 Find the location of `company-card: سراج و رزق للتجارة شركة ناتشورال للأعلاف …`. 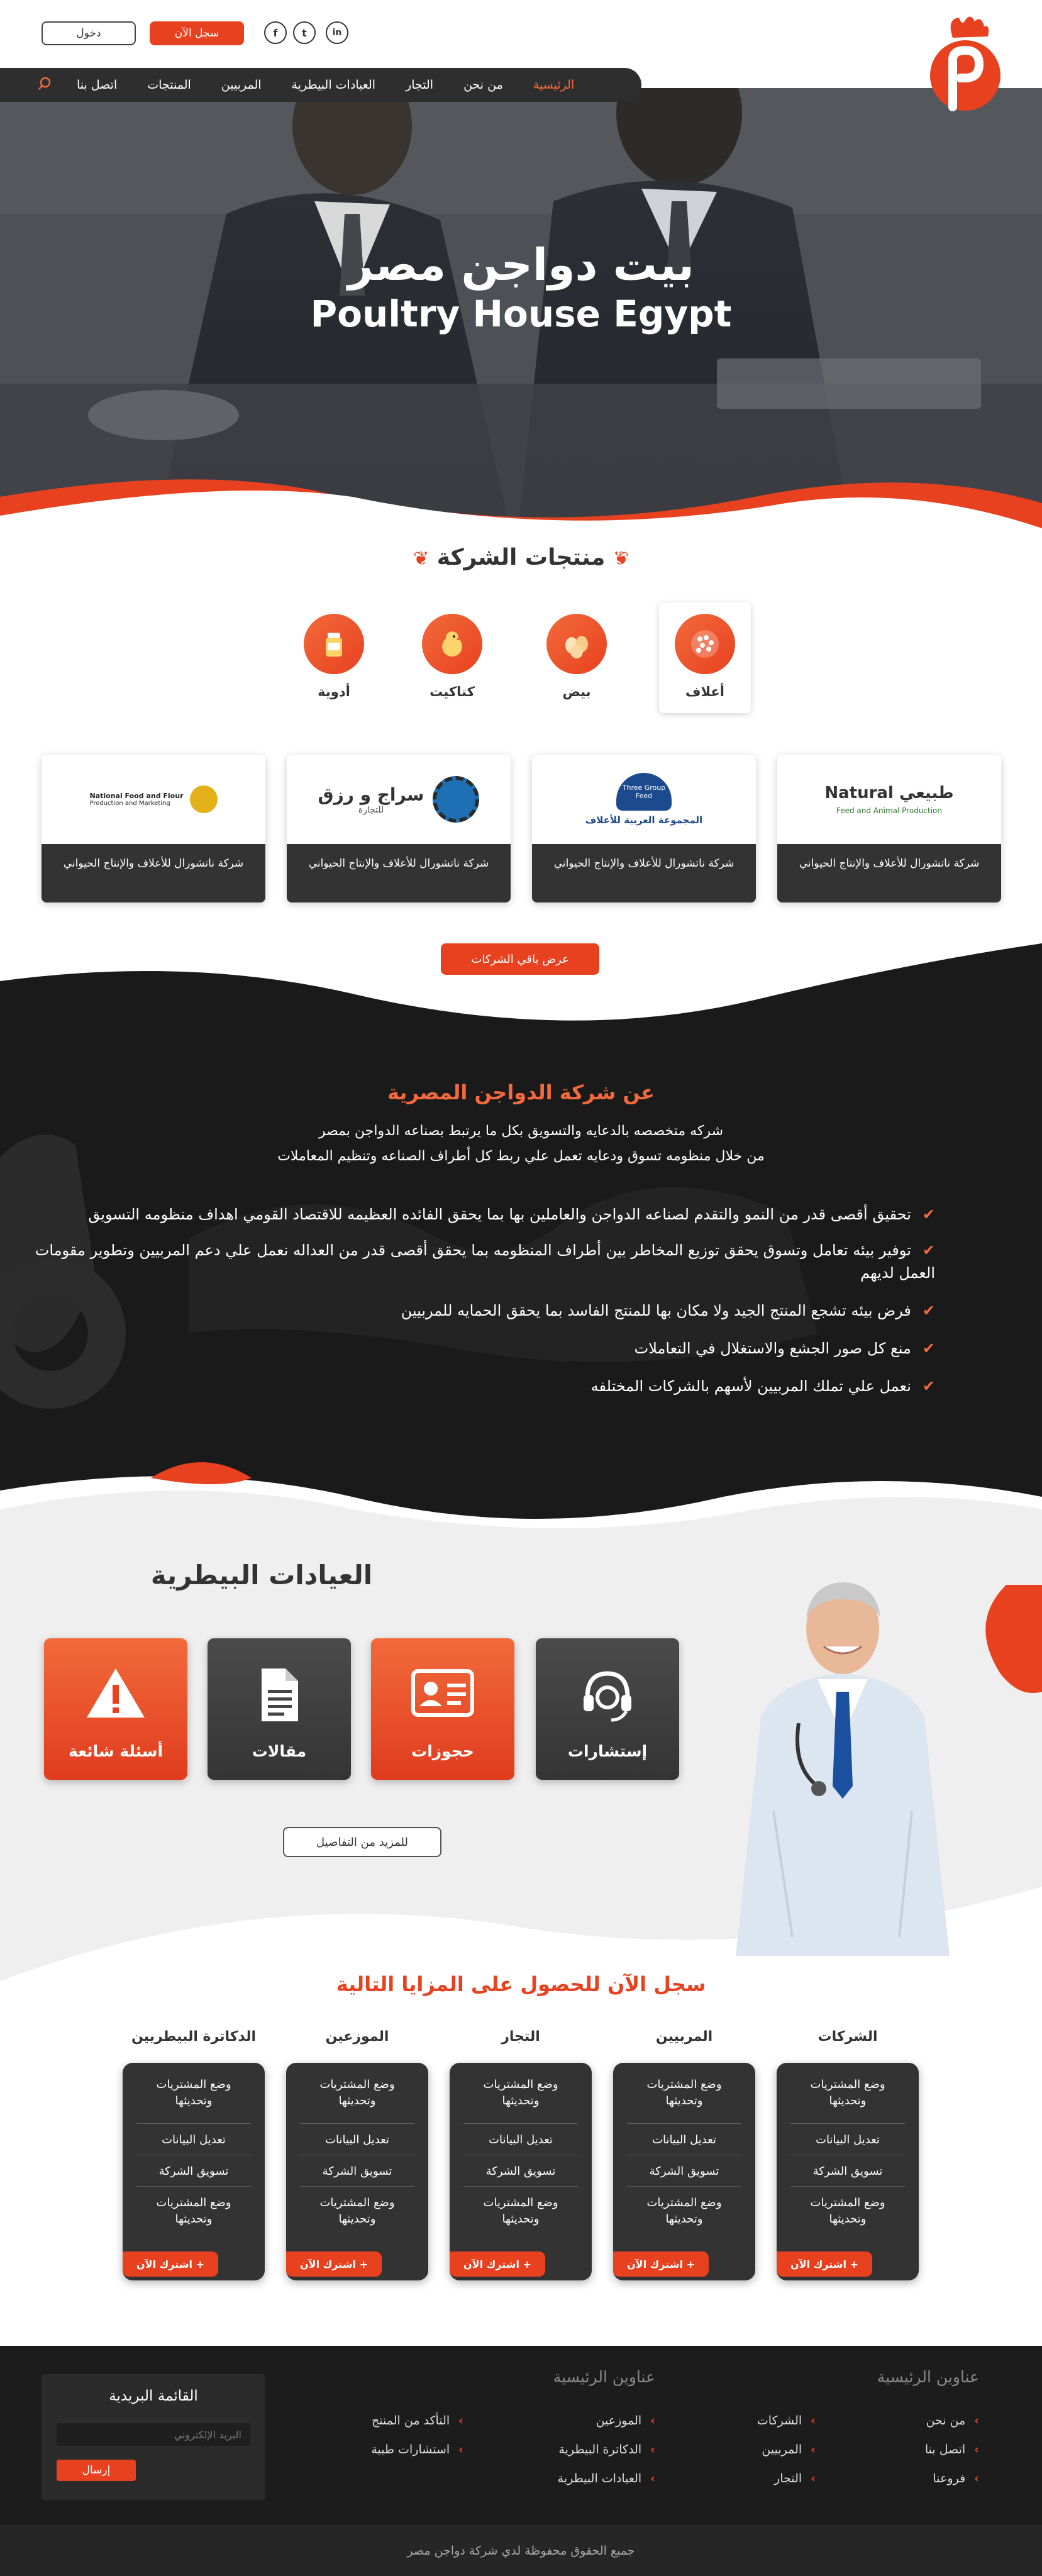

company-card: سراج و رزق للتجارة شركة ناتشورال للأعلاف … is located at coordinates (399, 828).